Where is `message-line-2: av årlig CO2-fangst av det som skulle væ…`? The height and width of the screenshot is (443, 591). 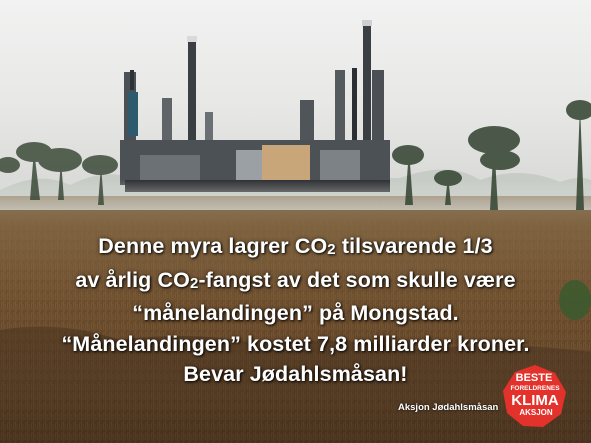 message-line-2: av årlig CO2-fangst av det som skulle væ… is located at coordinates (295, 279).